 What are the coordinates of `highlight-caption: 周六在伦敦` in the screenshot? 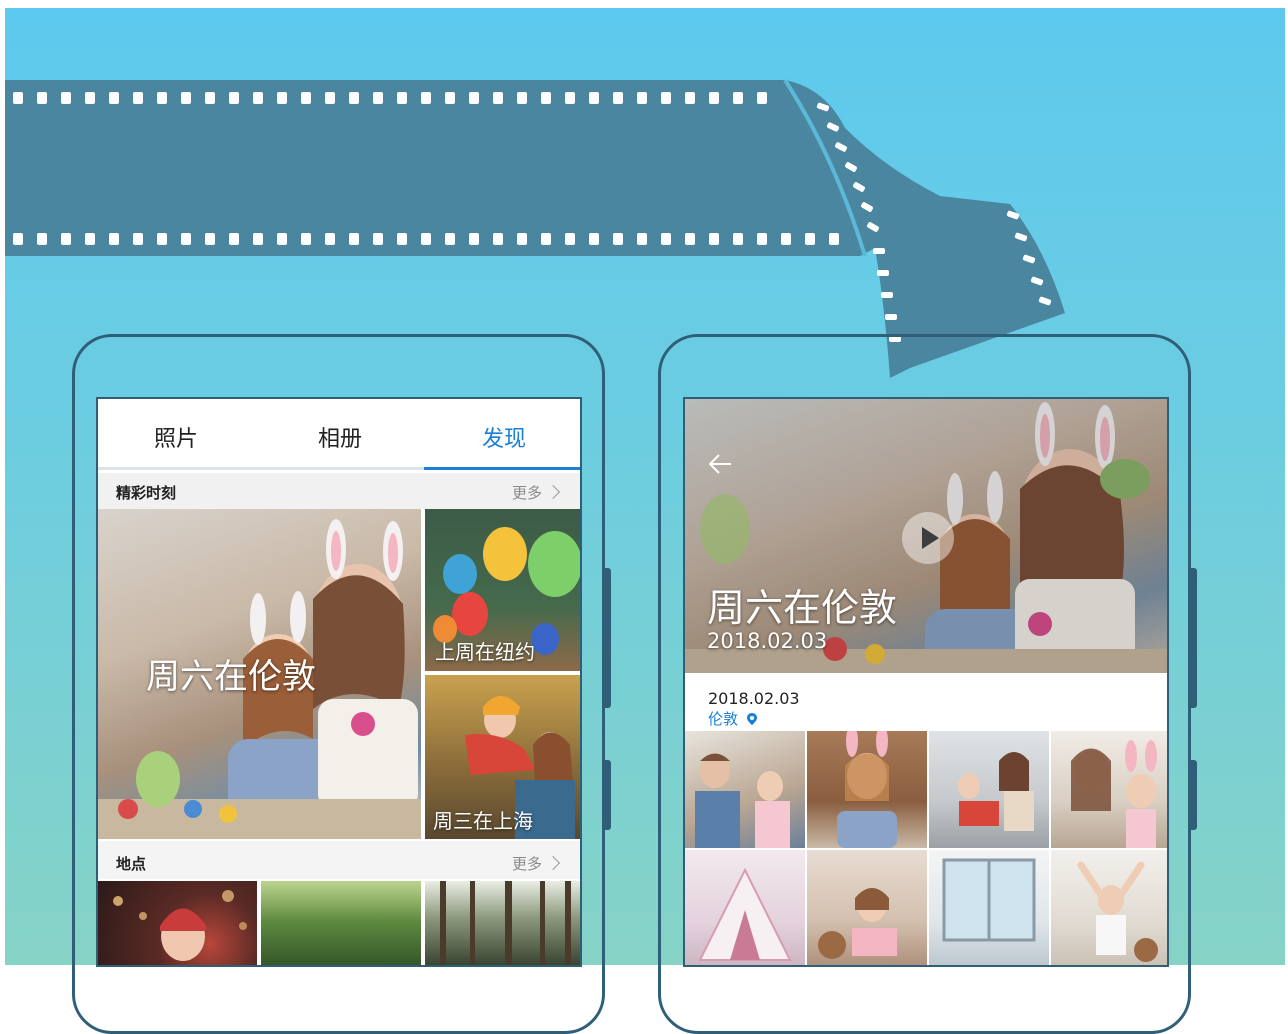 It's located at (231, 677).